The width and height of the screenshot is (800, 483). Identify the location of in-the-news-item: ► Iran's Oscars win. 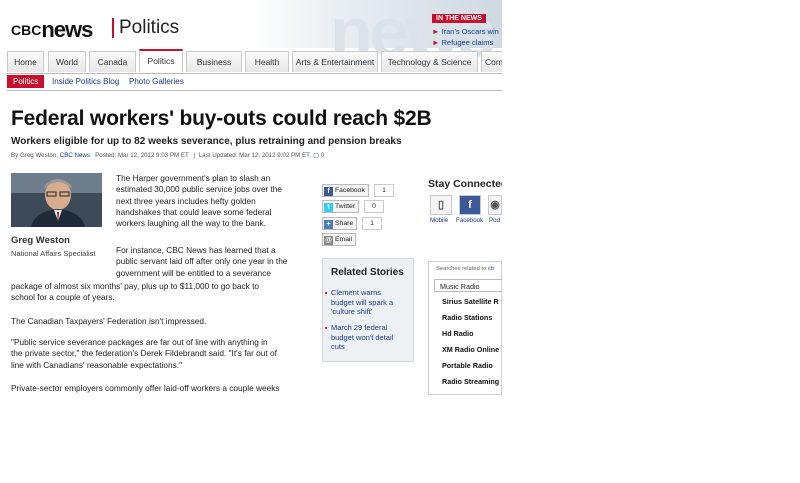
(467, 31).